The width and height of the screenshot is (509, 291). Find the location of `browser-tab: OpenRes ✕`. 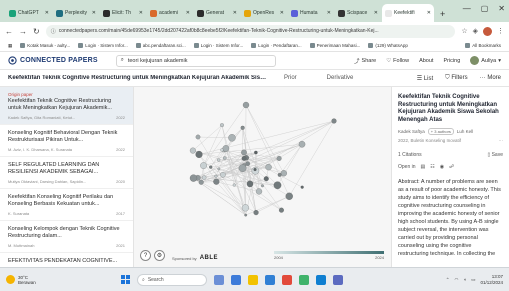

browser-tab: OpenRes ✕ is located at coordinates (264, 13).